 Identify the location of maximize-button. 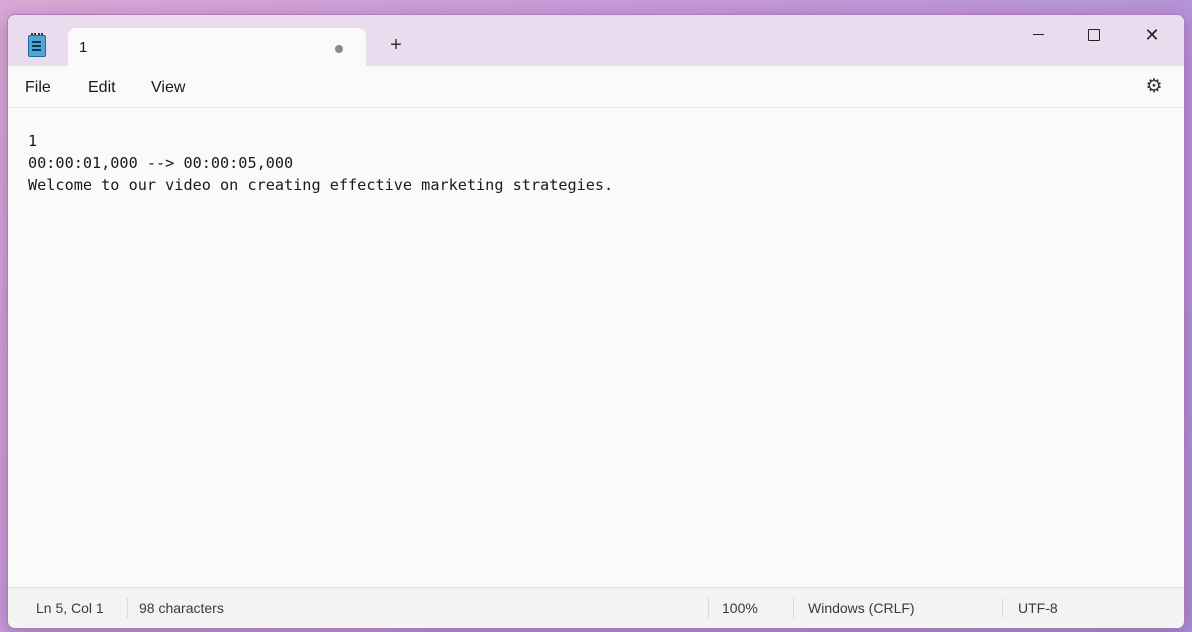
(1094, 35).